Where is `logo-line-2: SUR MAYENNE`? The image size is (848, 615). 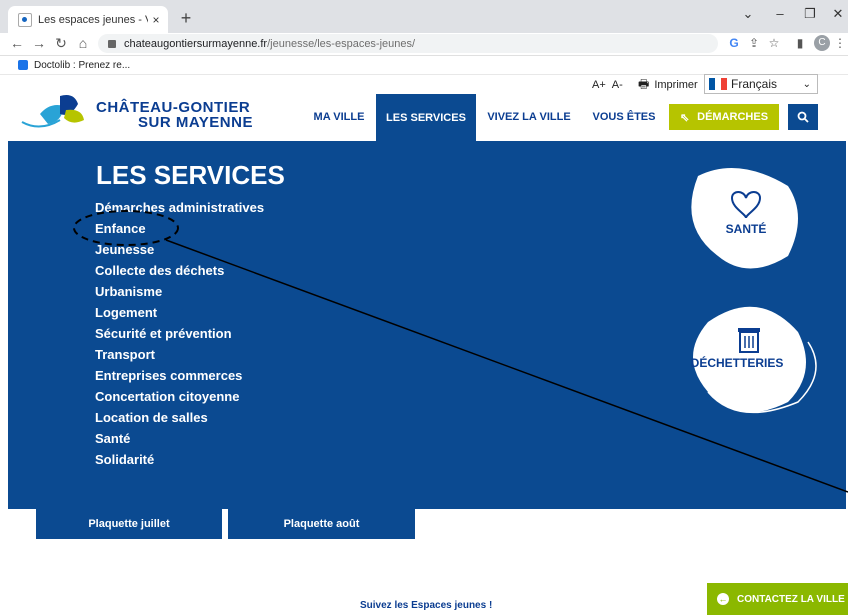 logo-line-2: SUR MAYENNE is located at coordinates (195, 122).